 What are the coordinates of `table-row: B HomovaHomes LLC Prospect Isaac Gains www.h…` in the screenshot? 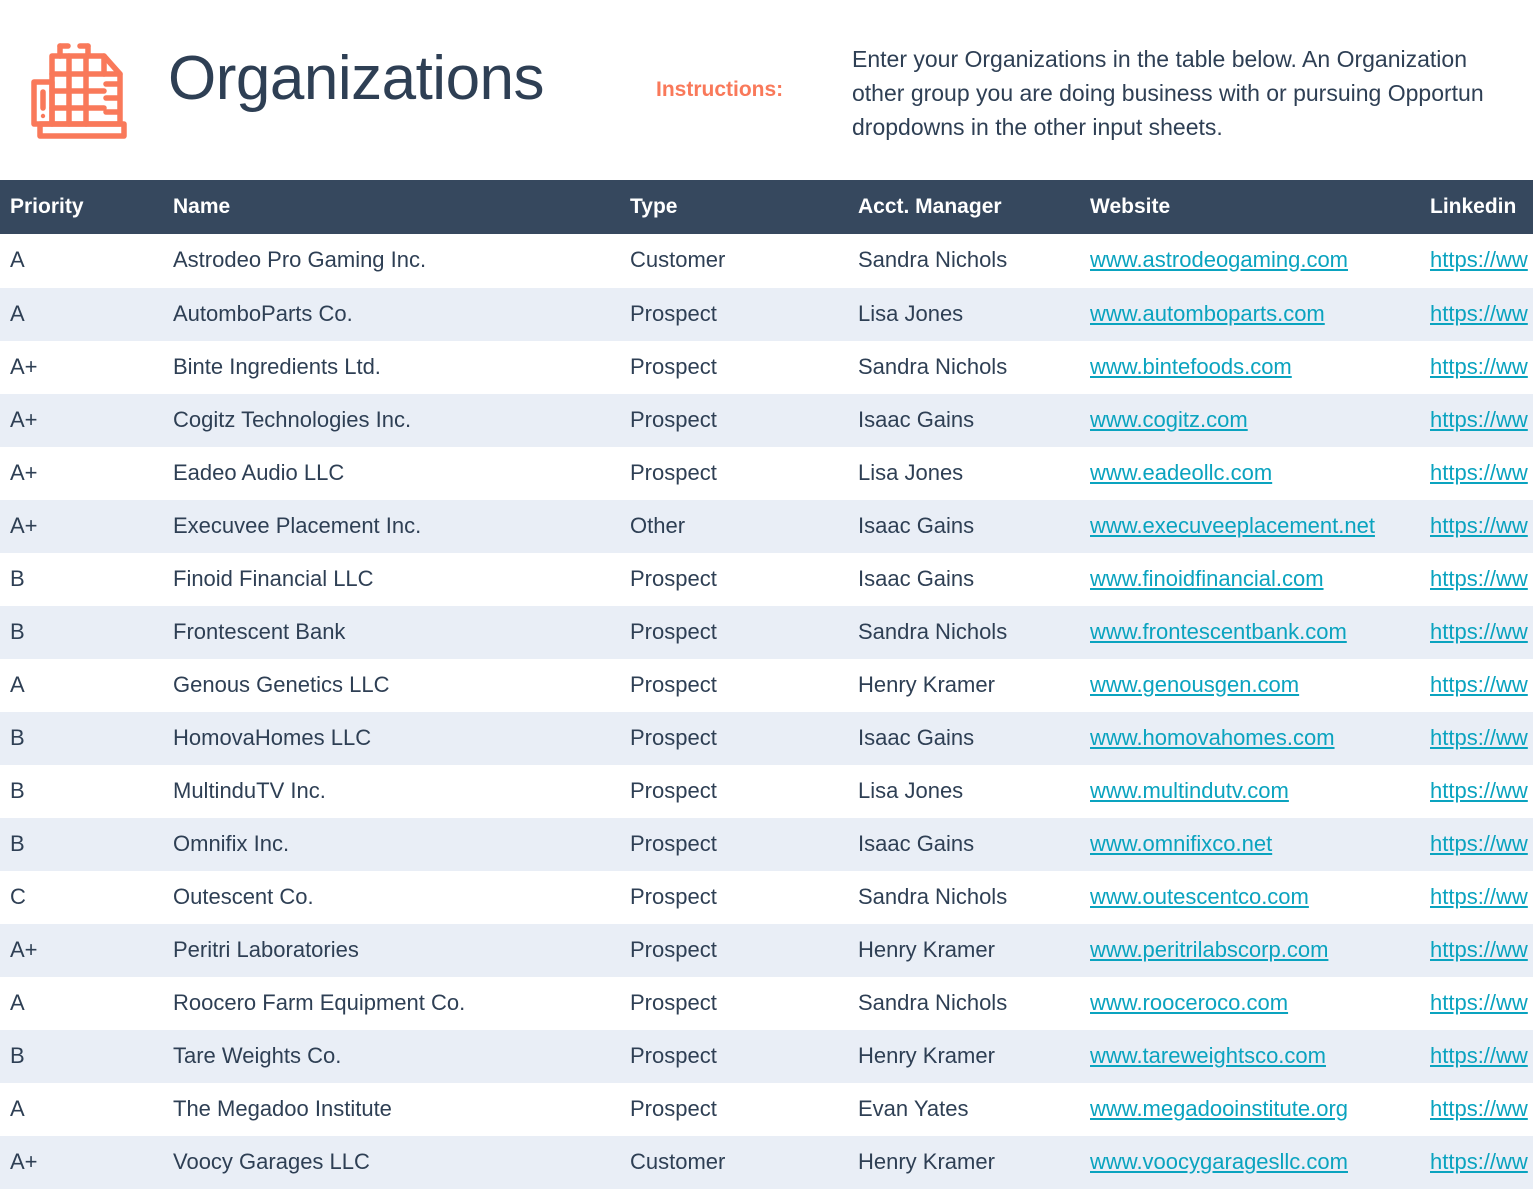 It's located at (766, 738).